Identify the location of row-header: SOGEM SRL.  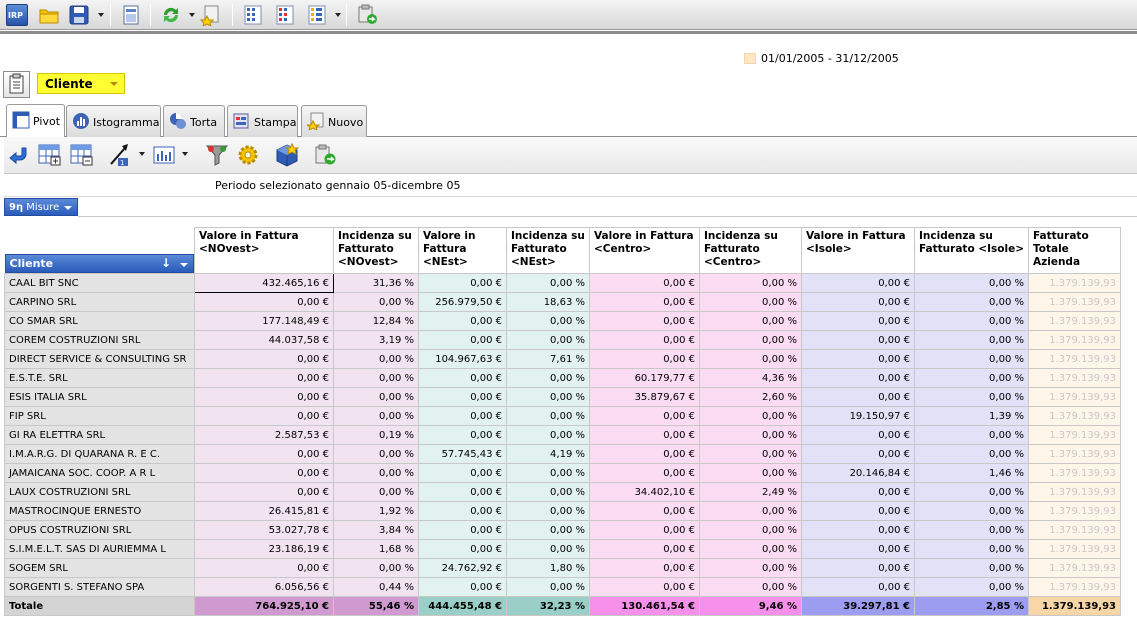
(99, 568).